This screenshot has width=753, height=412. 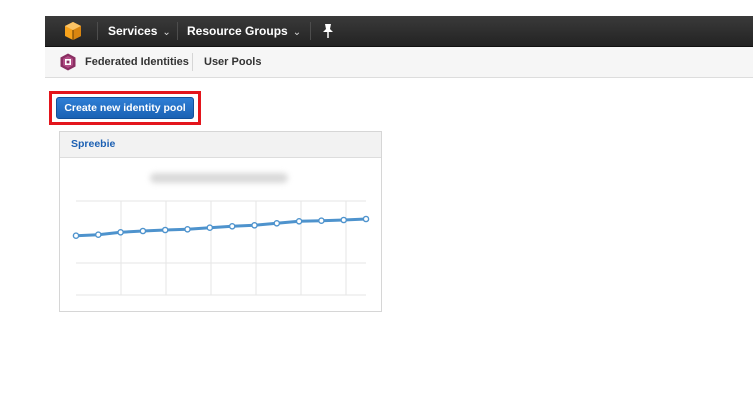 What do you see at coordinates (137, 62) in the screenshot?
I see `tab-federated-identities: Federated Identities` at bounding box center [137, 62].